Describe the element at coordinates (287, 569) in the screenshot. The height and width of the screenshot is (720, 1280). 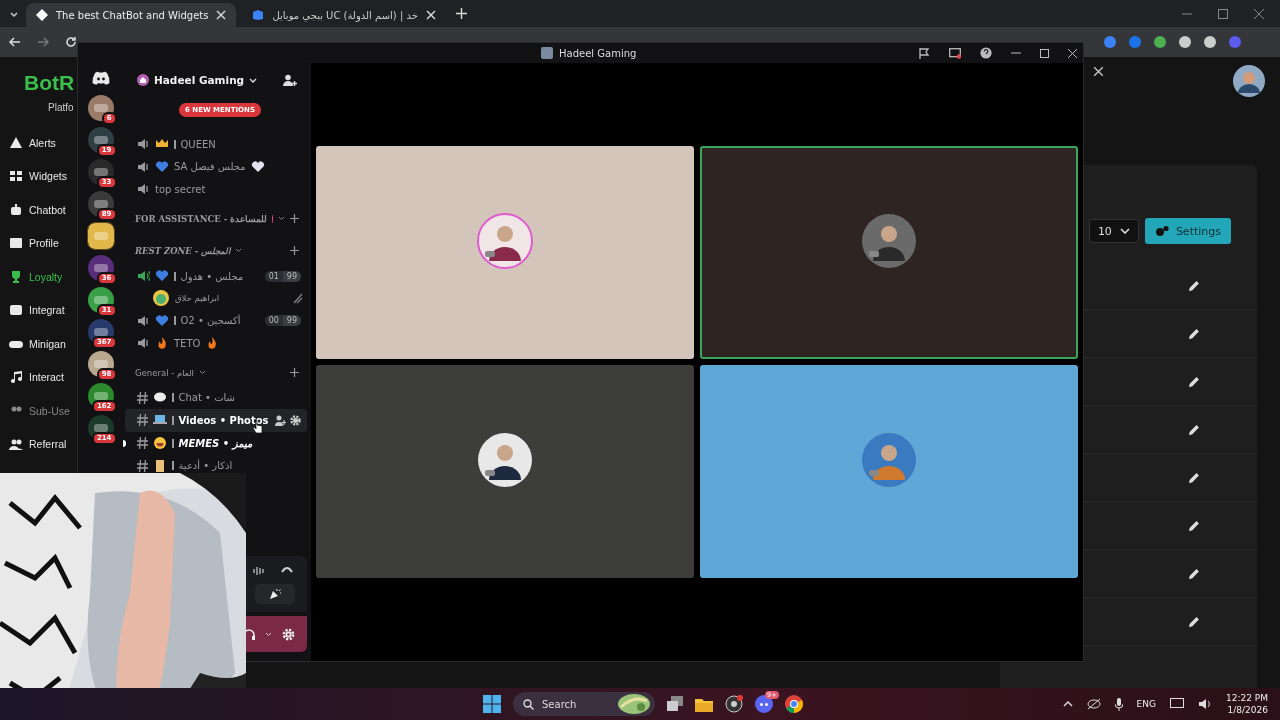
I see `hang-up-icon` at that location.